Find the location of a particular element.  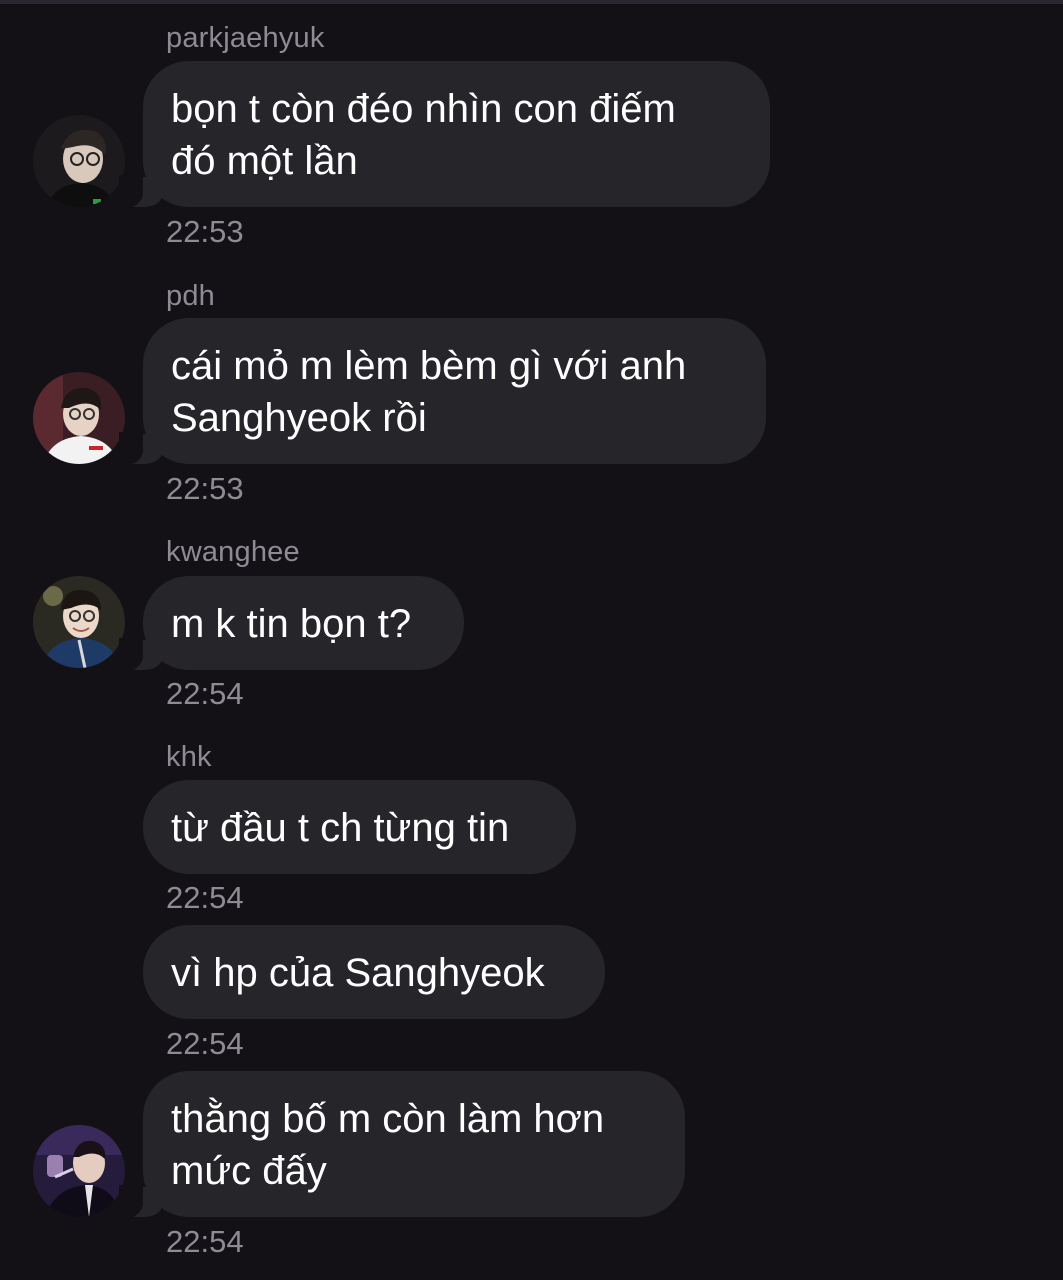

top-divider is located at coordinates (531, 2).